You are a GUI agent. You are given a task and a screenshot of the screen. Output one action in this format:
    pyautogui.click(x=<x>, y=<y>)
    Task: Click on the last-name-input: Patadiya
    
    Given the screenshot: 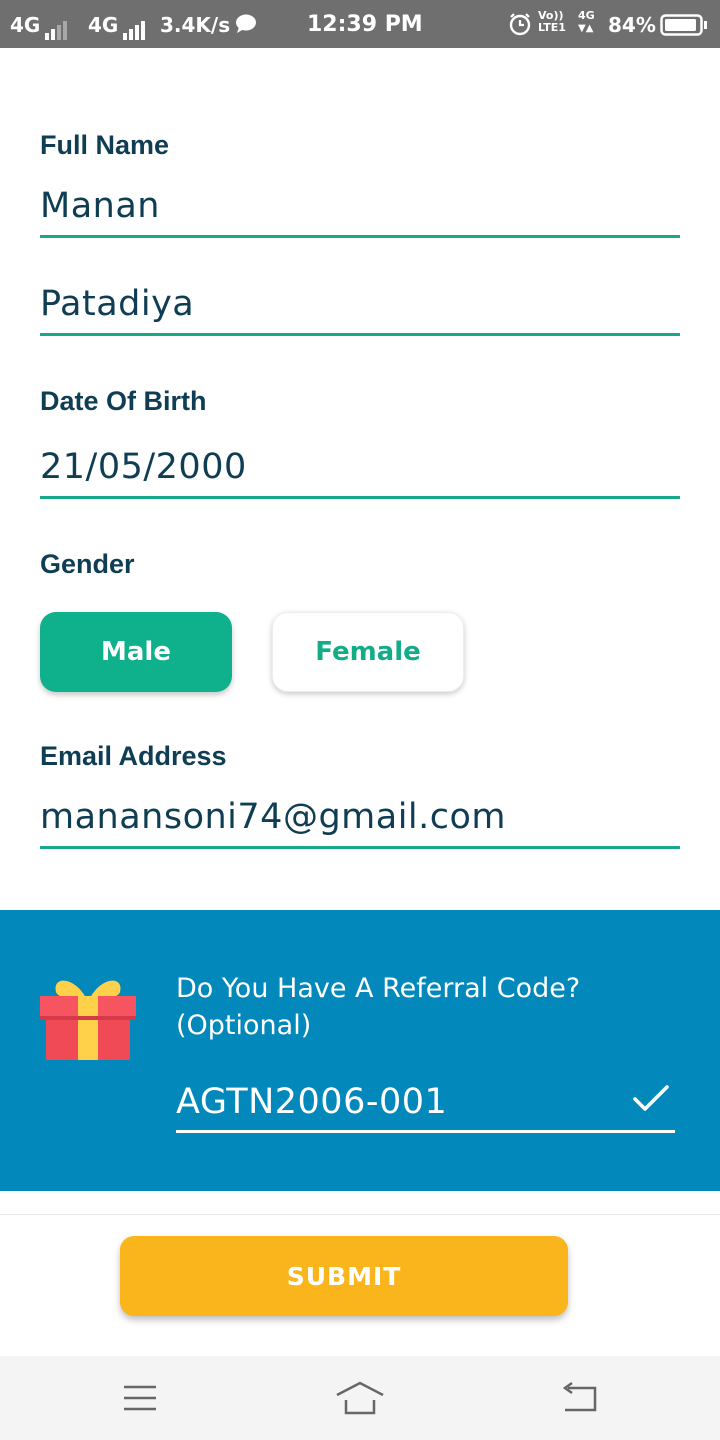 What is the action you would take?
    pyautogui.click(x=360, y=304)
    